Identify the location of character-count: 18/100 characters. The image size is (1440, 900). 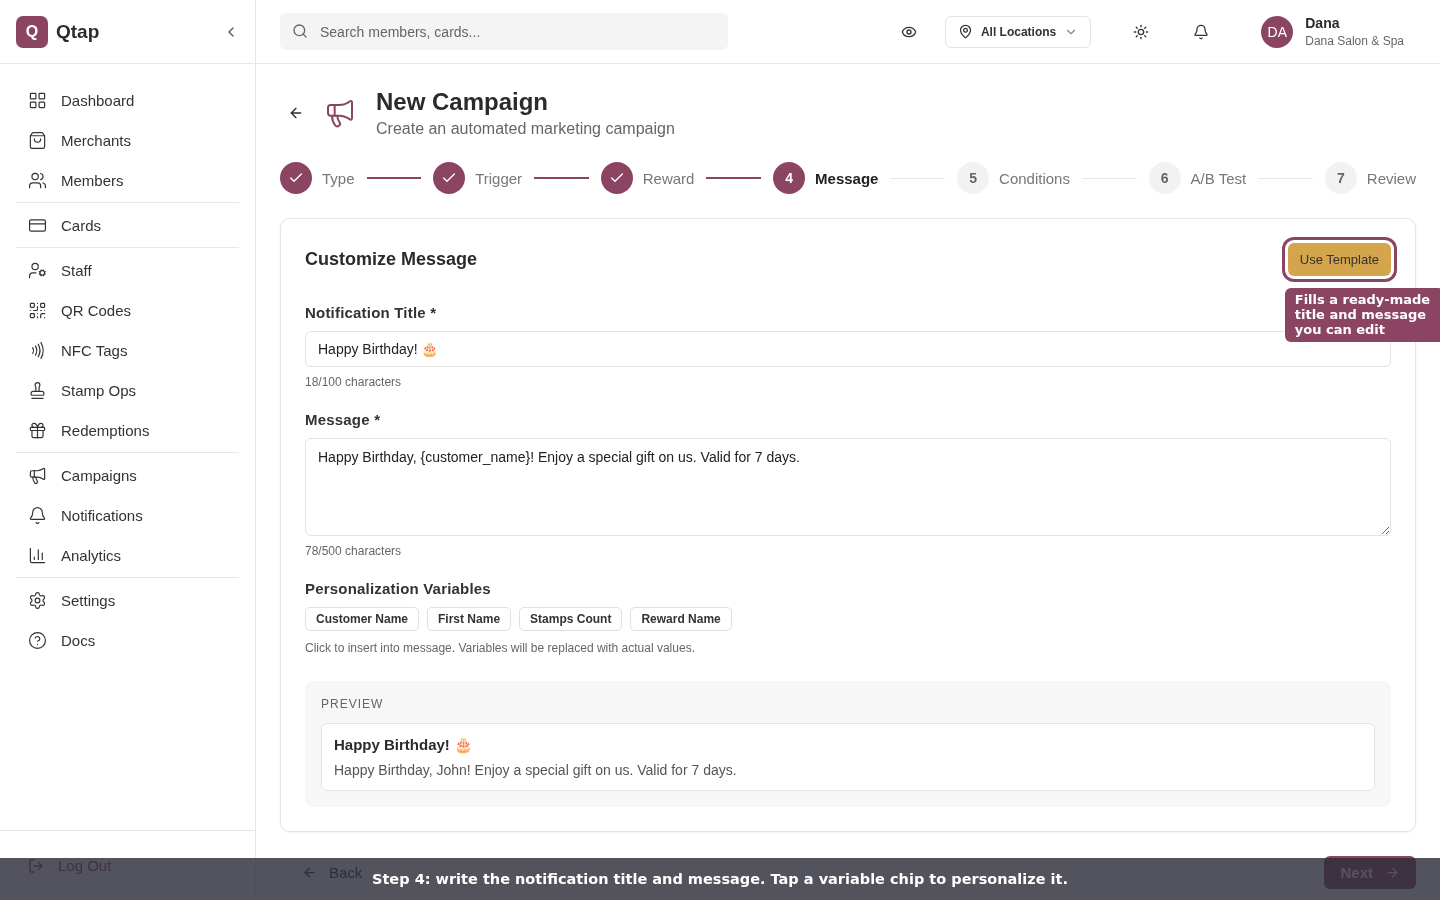
(354, 382).